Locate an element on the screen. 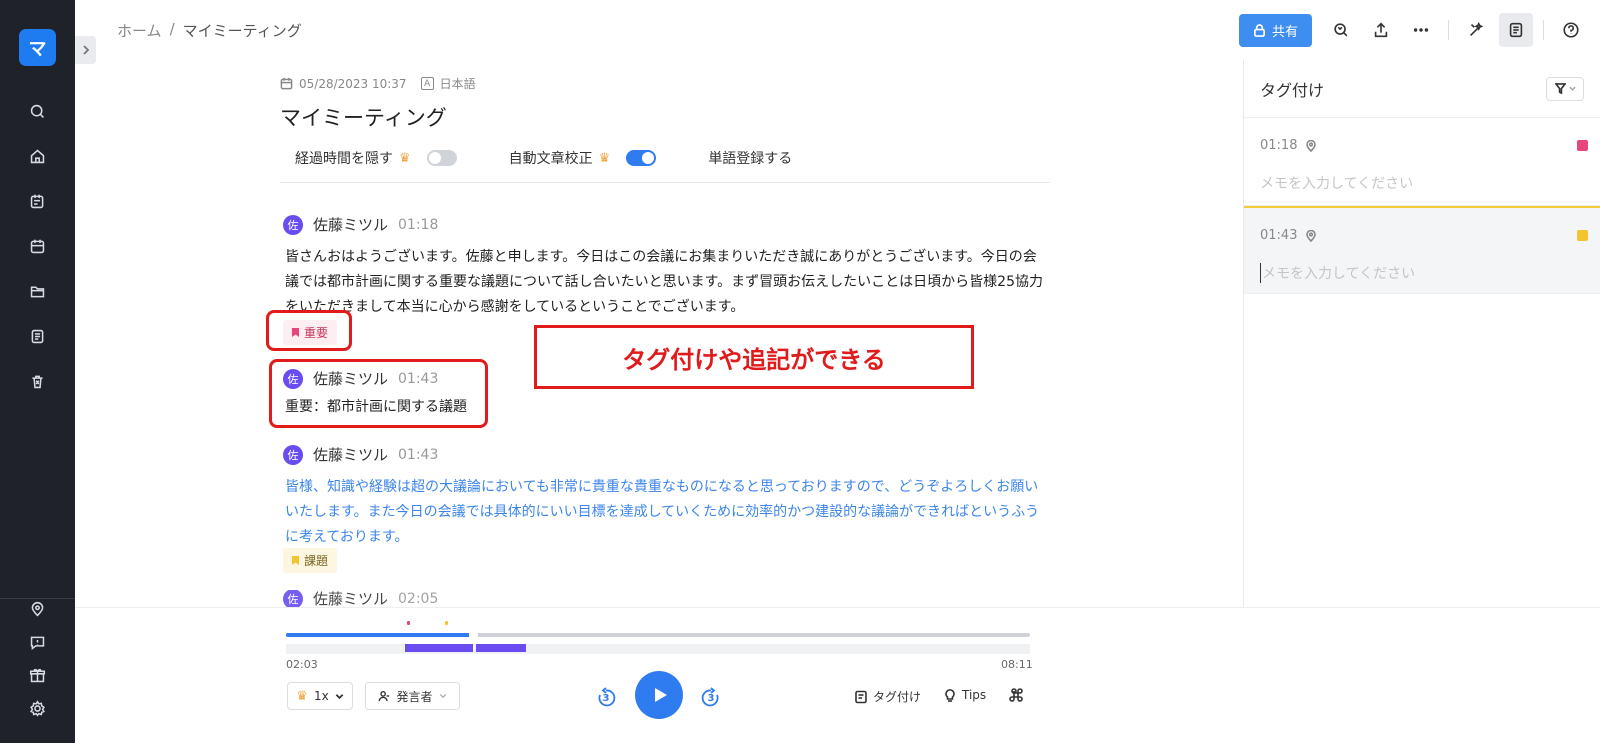  auto-proofread-option: 自動文章校正 ♛ is located at coordinates (583, 158).